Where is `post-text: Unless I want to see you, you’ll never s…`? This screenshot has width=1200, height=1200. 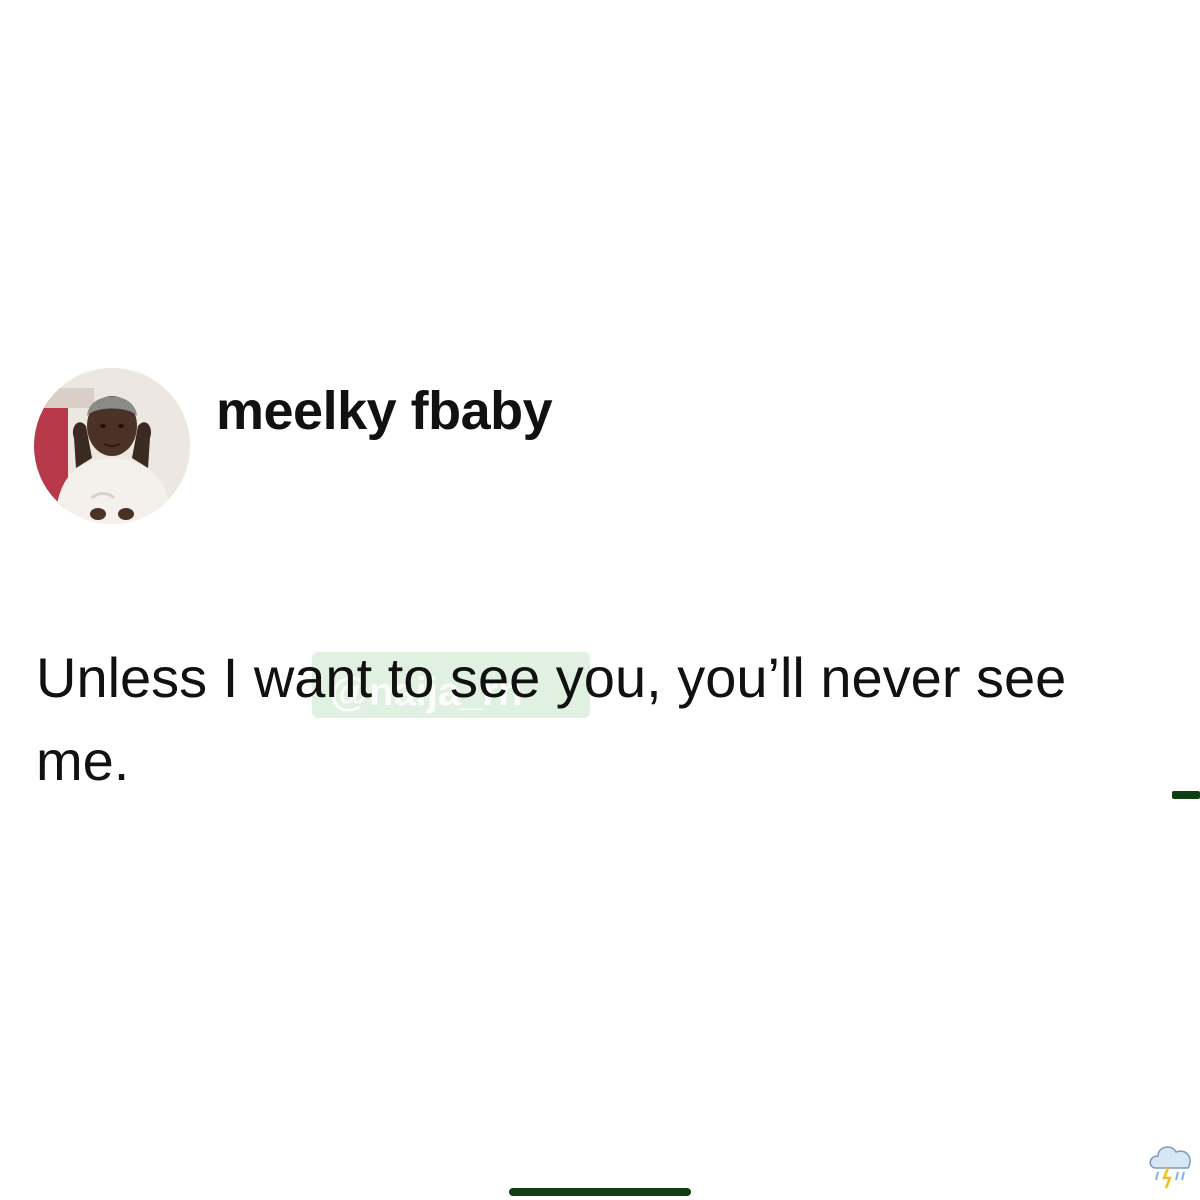 post-text: Unless I want to see you, you’ll never s… is located at coordinates (551, 719).